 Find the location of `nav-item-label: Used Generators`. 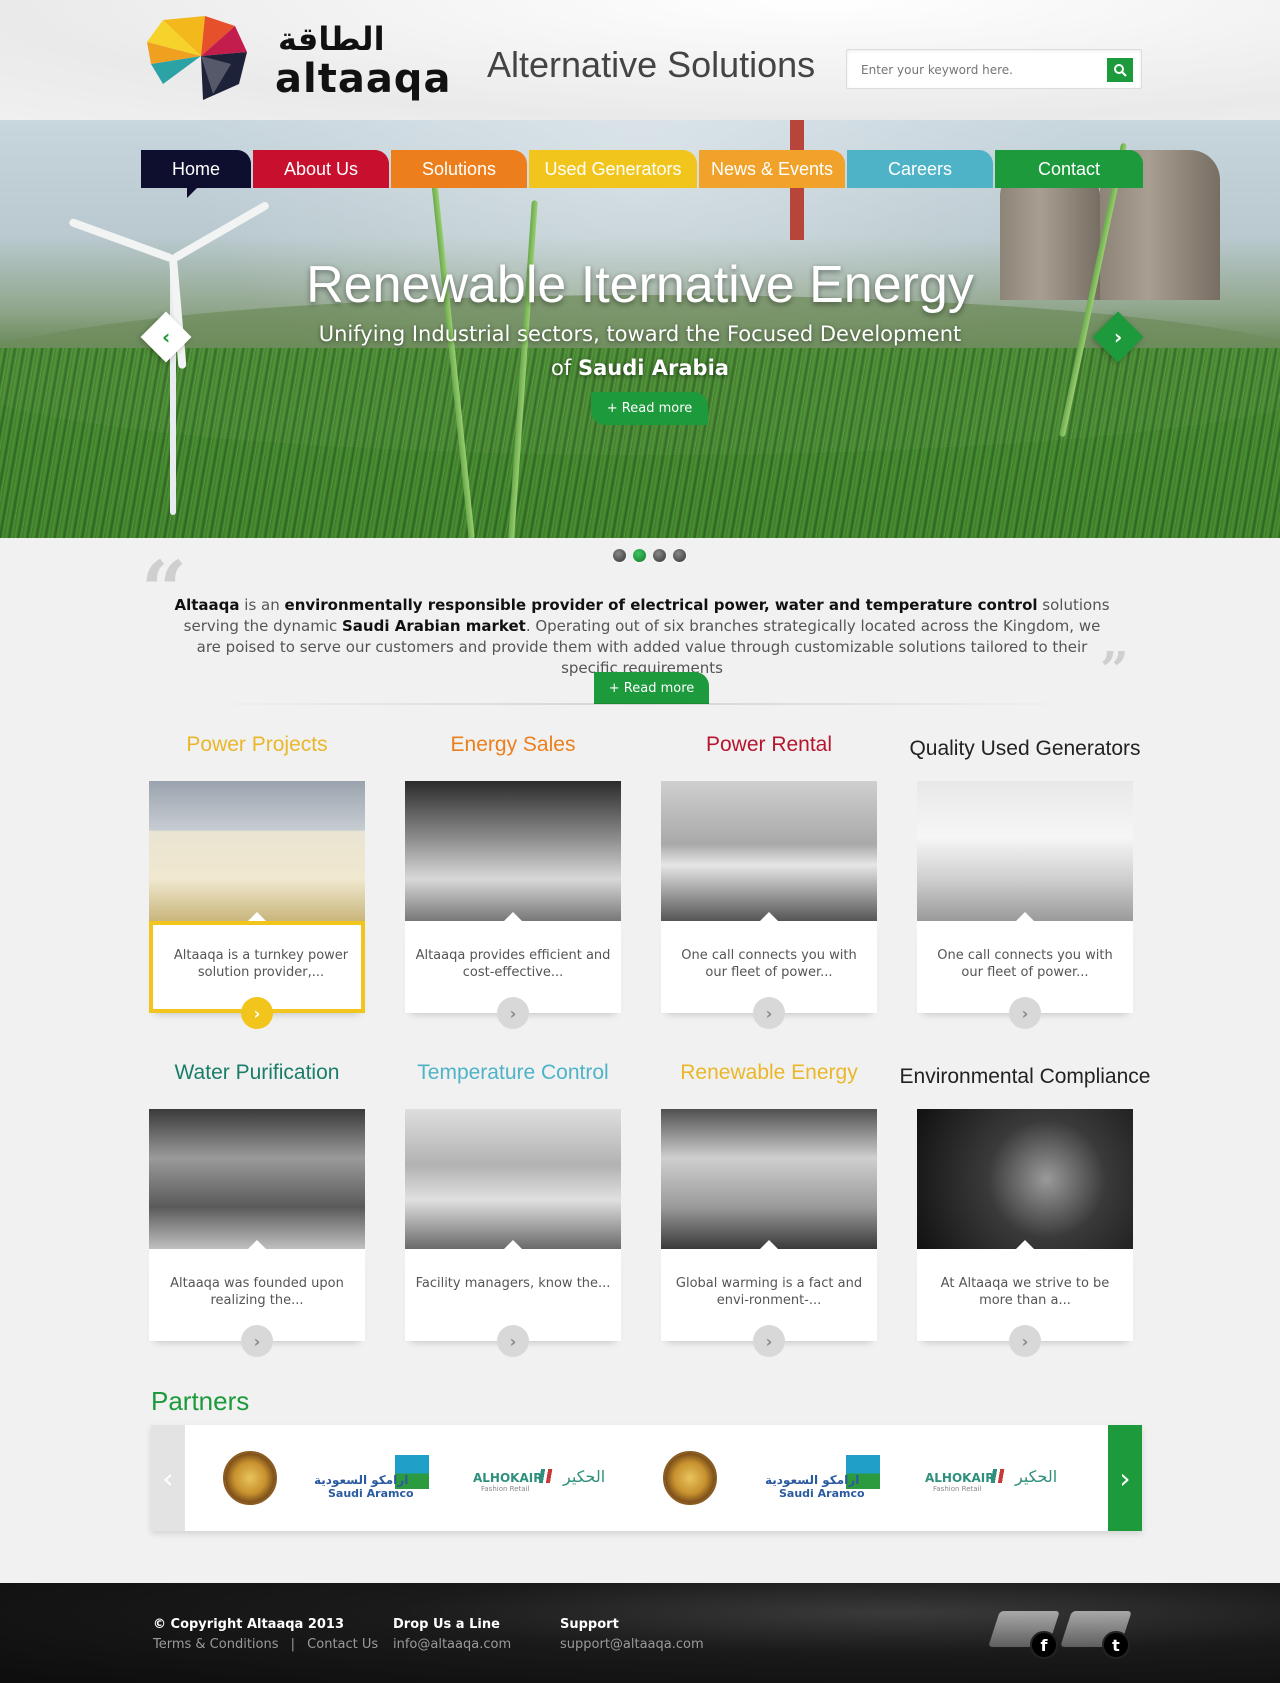

nav-item-label: Used Generators is located at coordinates (613, 168).